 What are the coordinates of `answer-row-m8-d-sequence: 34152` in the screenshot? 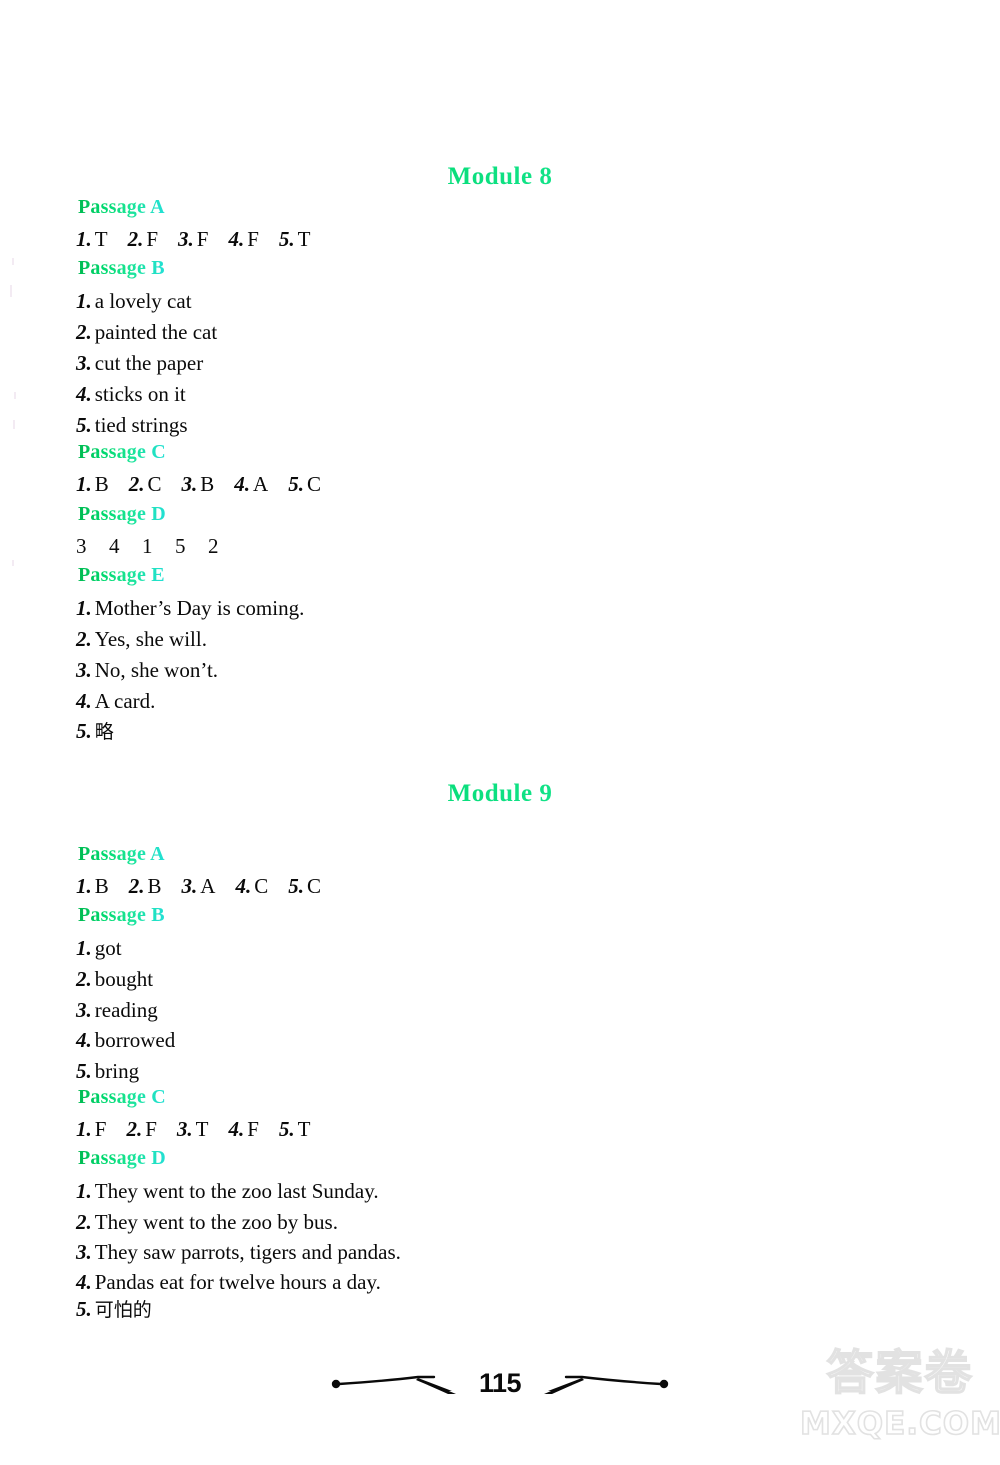 It's located at (158, 546).